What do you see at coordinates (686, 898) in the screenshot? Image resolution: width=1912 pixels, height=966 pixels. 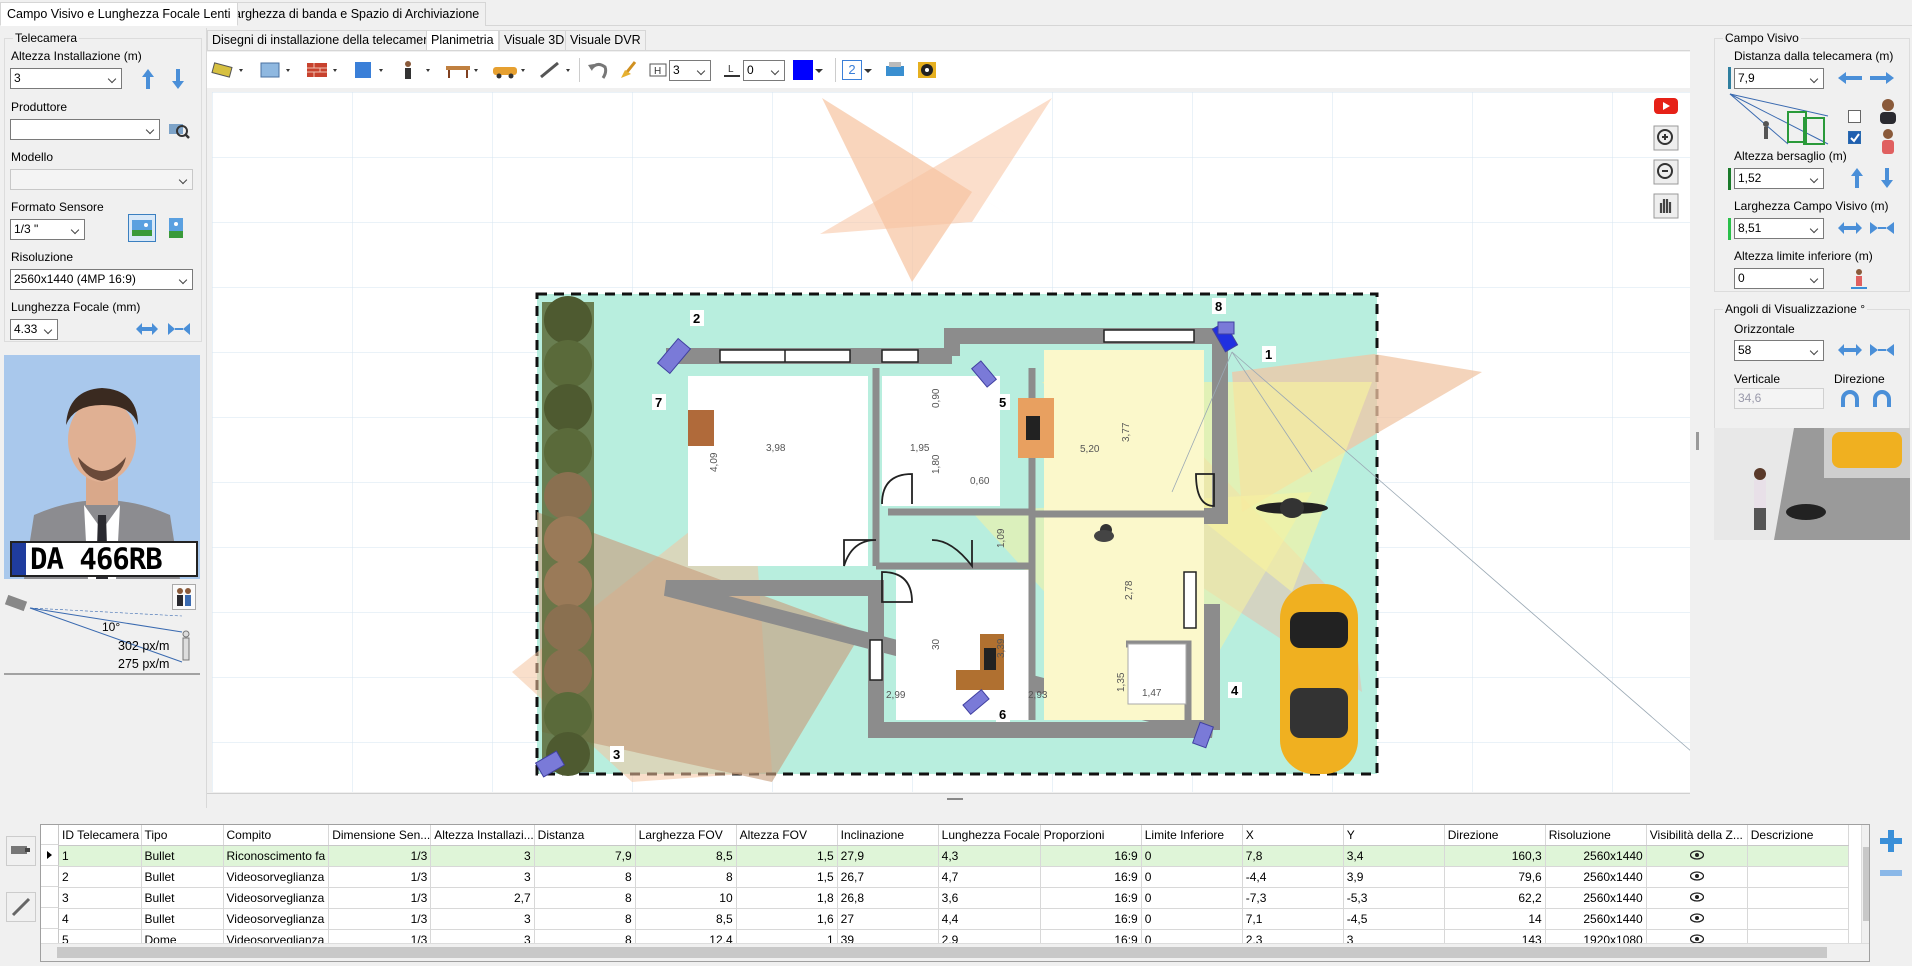 I see `table-cell: 10` at bounding box center [686, 898].